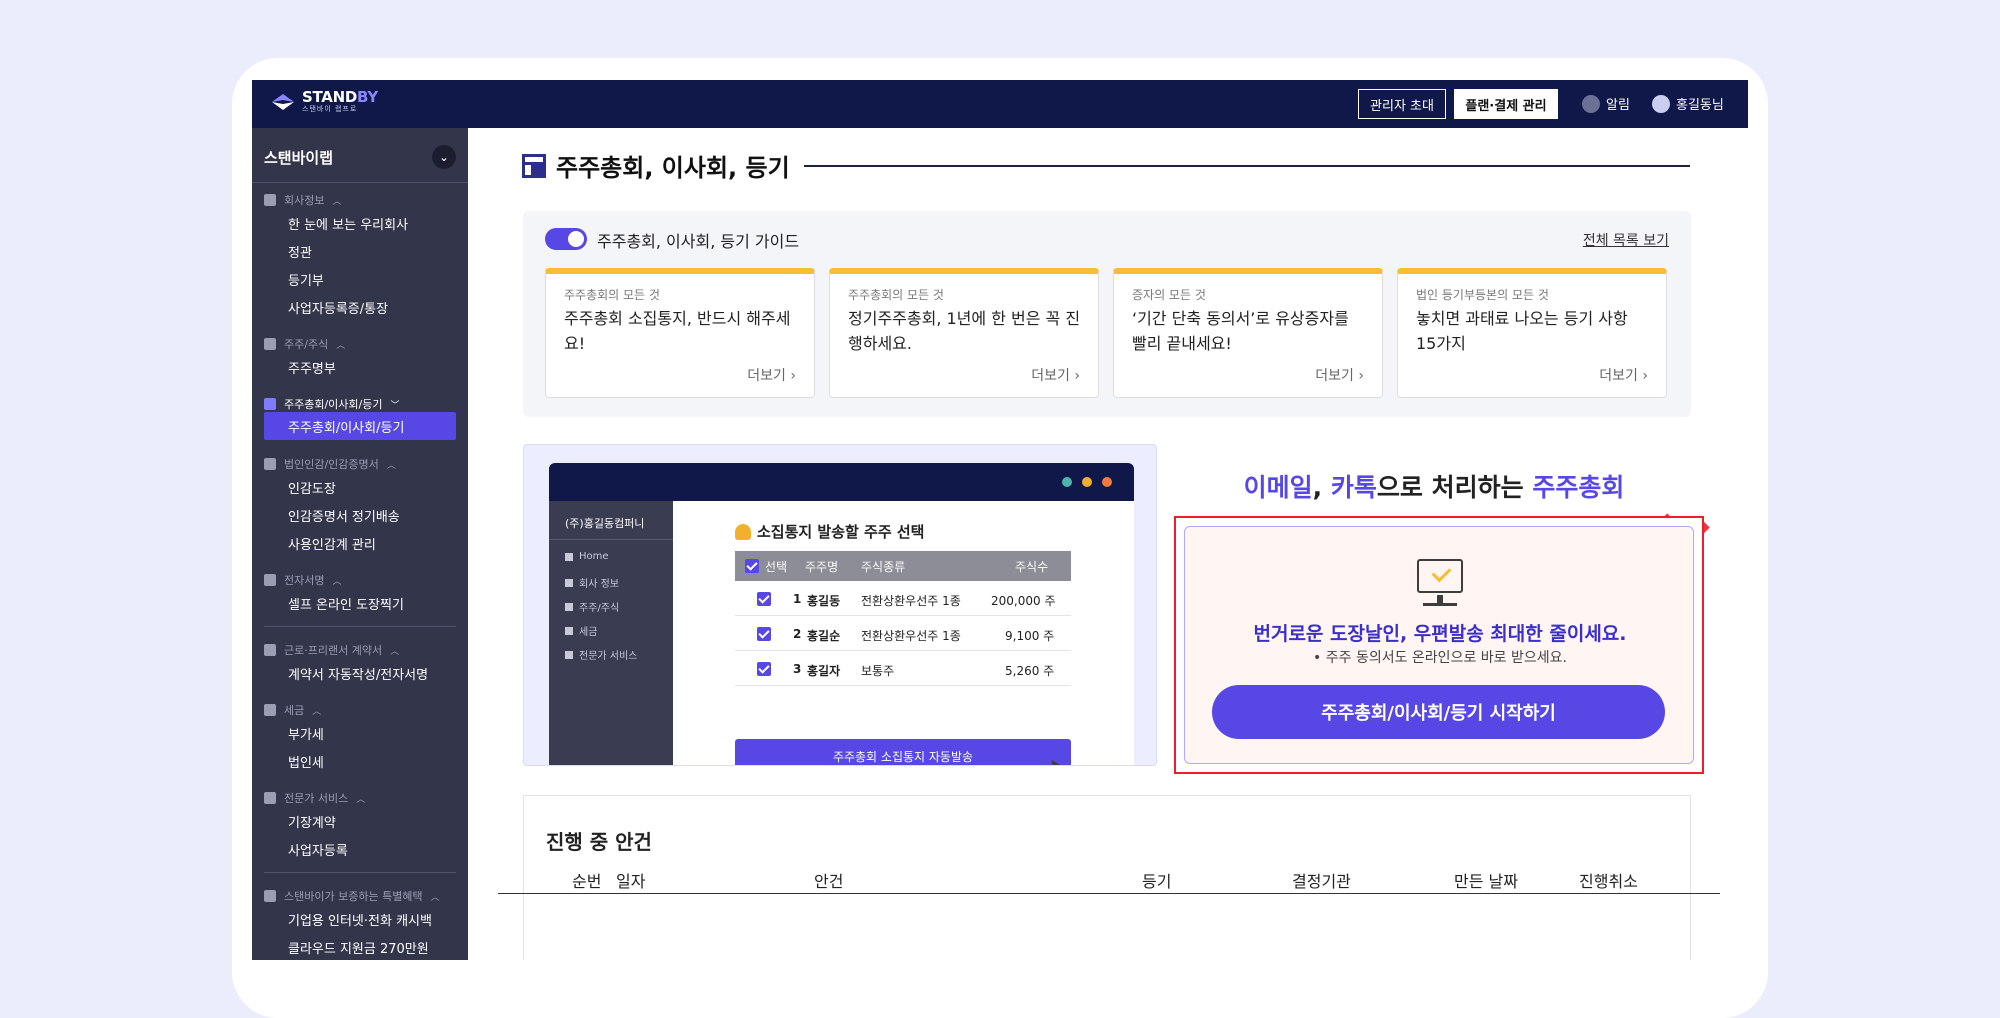 Image resolution: width=2000 pixels, height=1018 pixels. Describe the element at coordinates (569, 582) in the screenshot. I see `document-icon` at that location.